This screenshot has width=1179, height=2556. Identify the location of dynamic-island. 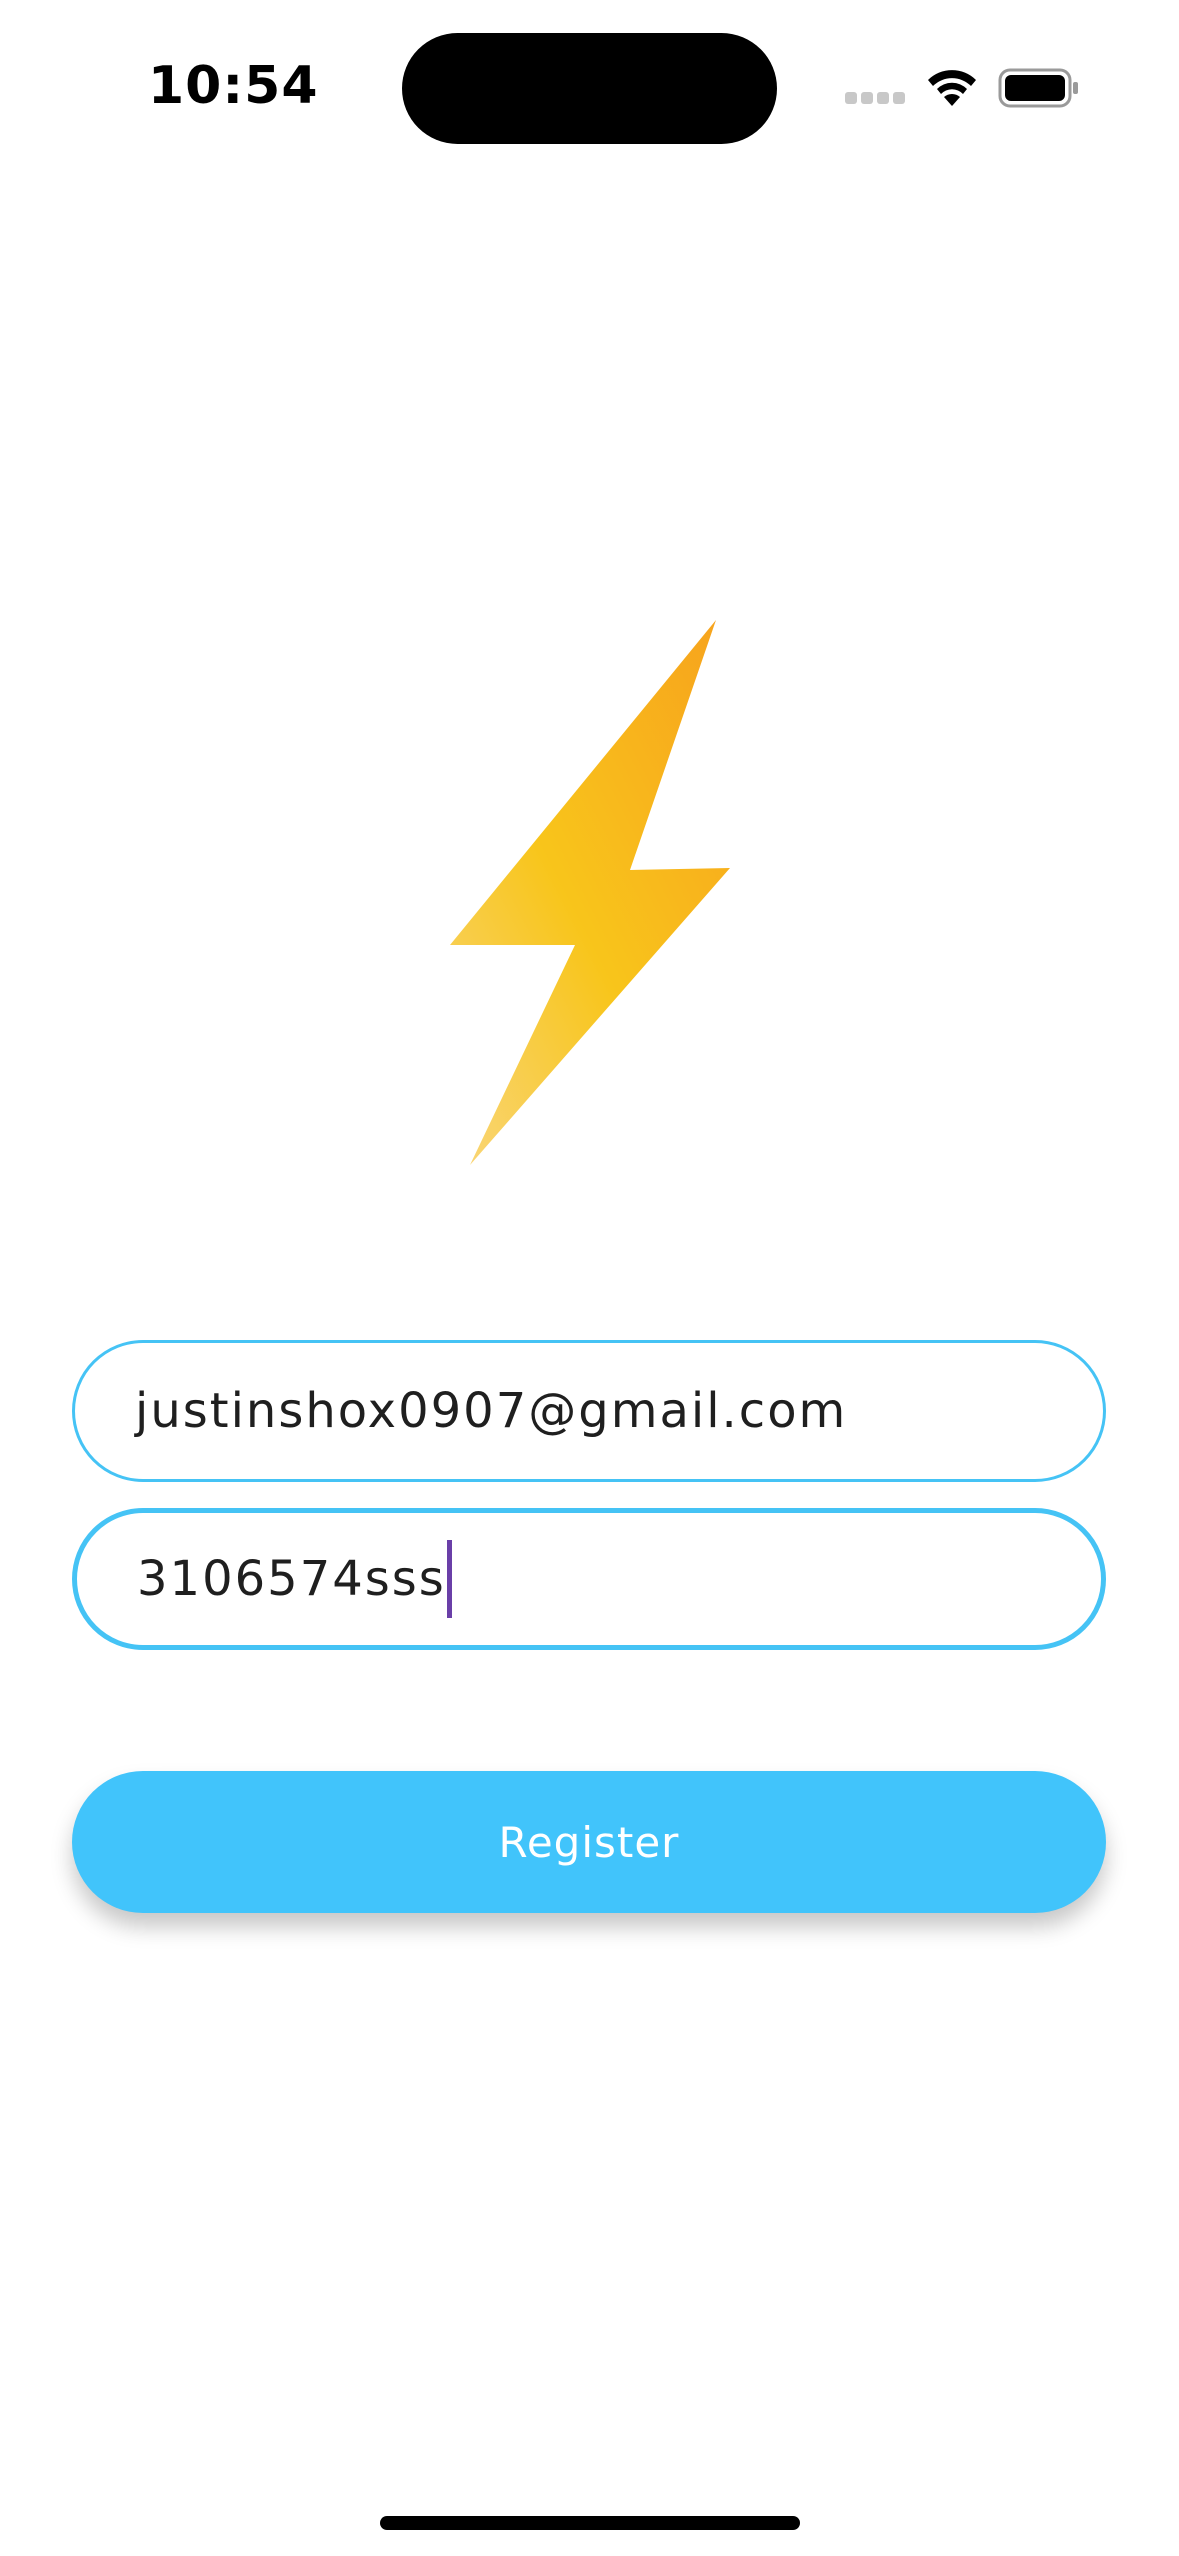
(589, 88).